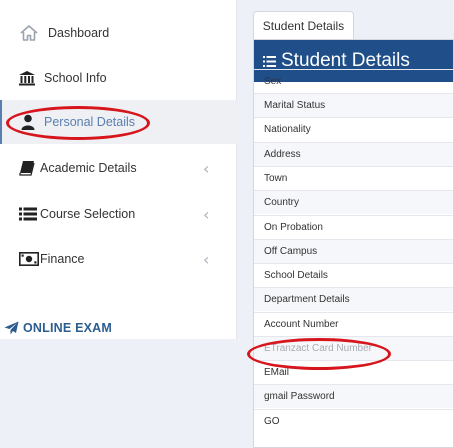 Image resolution: width=454 pixels, height=448 pixels. I want to click on tab-student-details: Student Details, so click(303, 25).